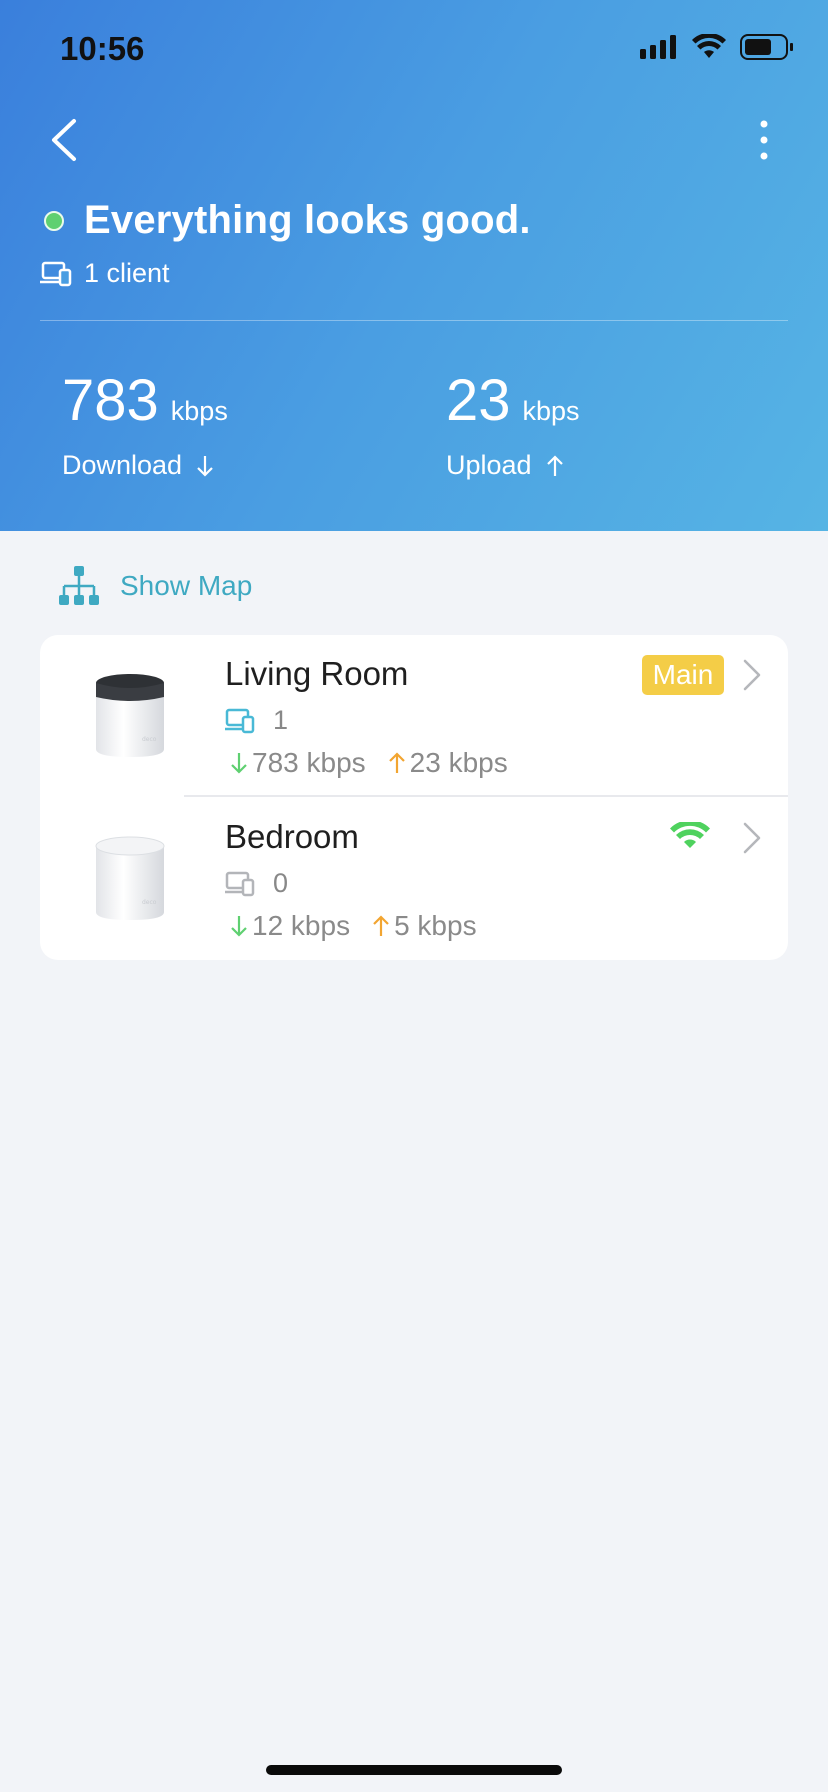 Image resolution: width=828 pixels, height=1792 pixels. Describe the element at coordinates (199, 411) in the screenshot. I see `download-unit: kbps` at that location.